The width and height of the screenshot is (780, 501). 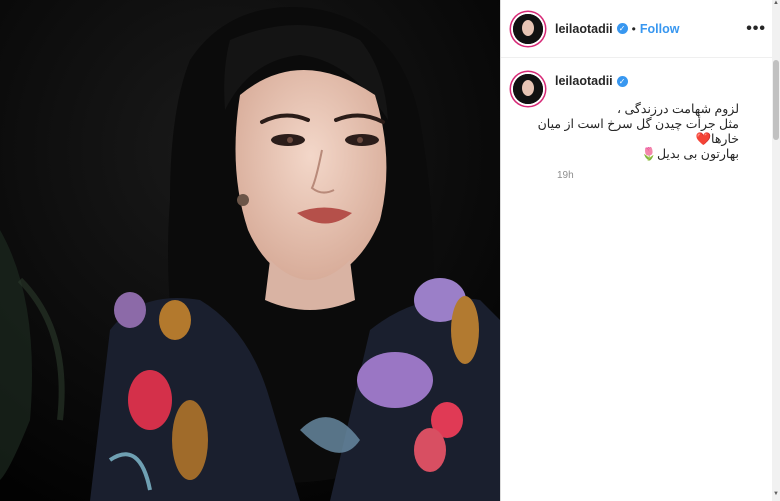 I want to click on post-username: leilaotadii, so click(x=584, y=29).